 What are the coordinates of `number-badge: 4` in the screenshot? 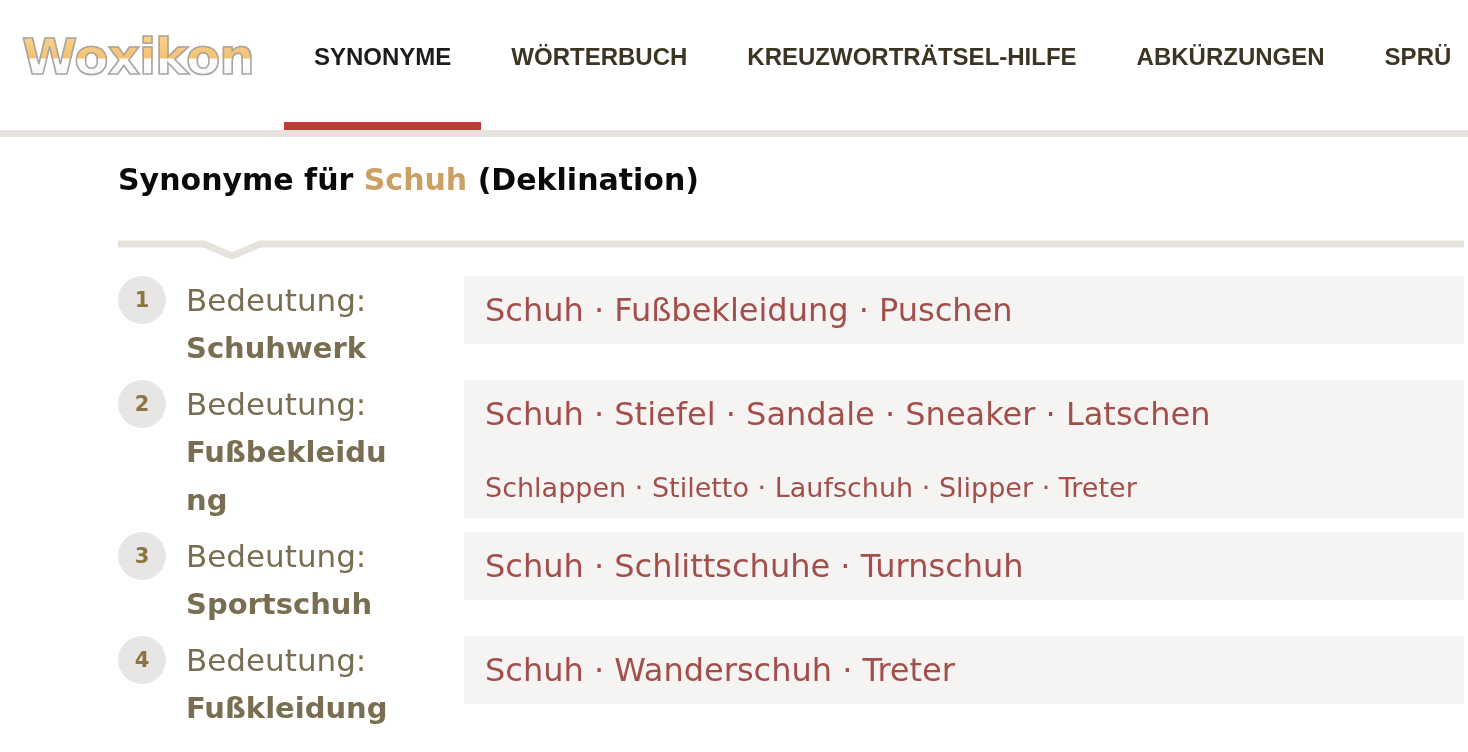 It's located at (142, 660).